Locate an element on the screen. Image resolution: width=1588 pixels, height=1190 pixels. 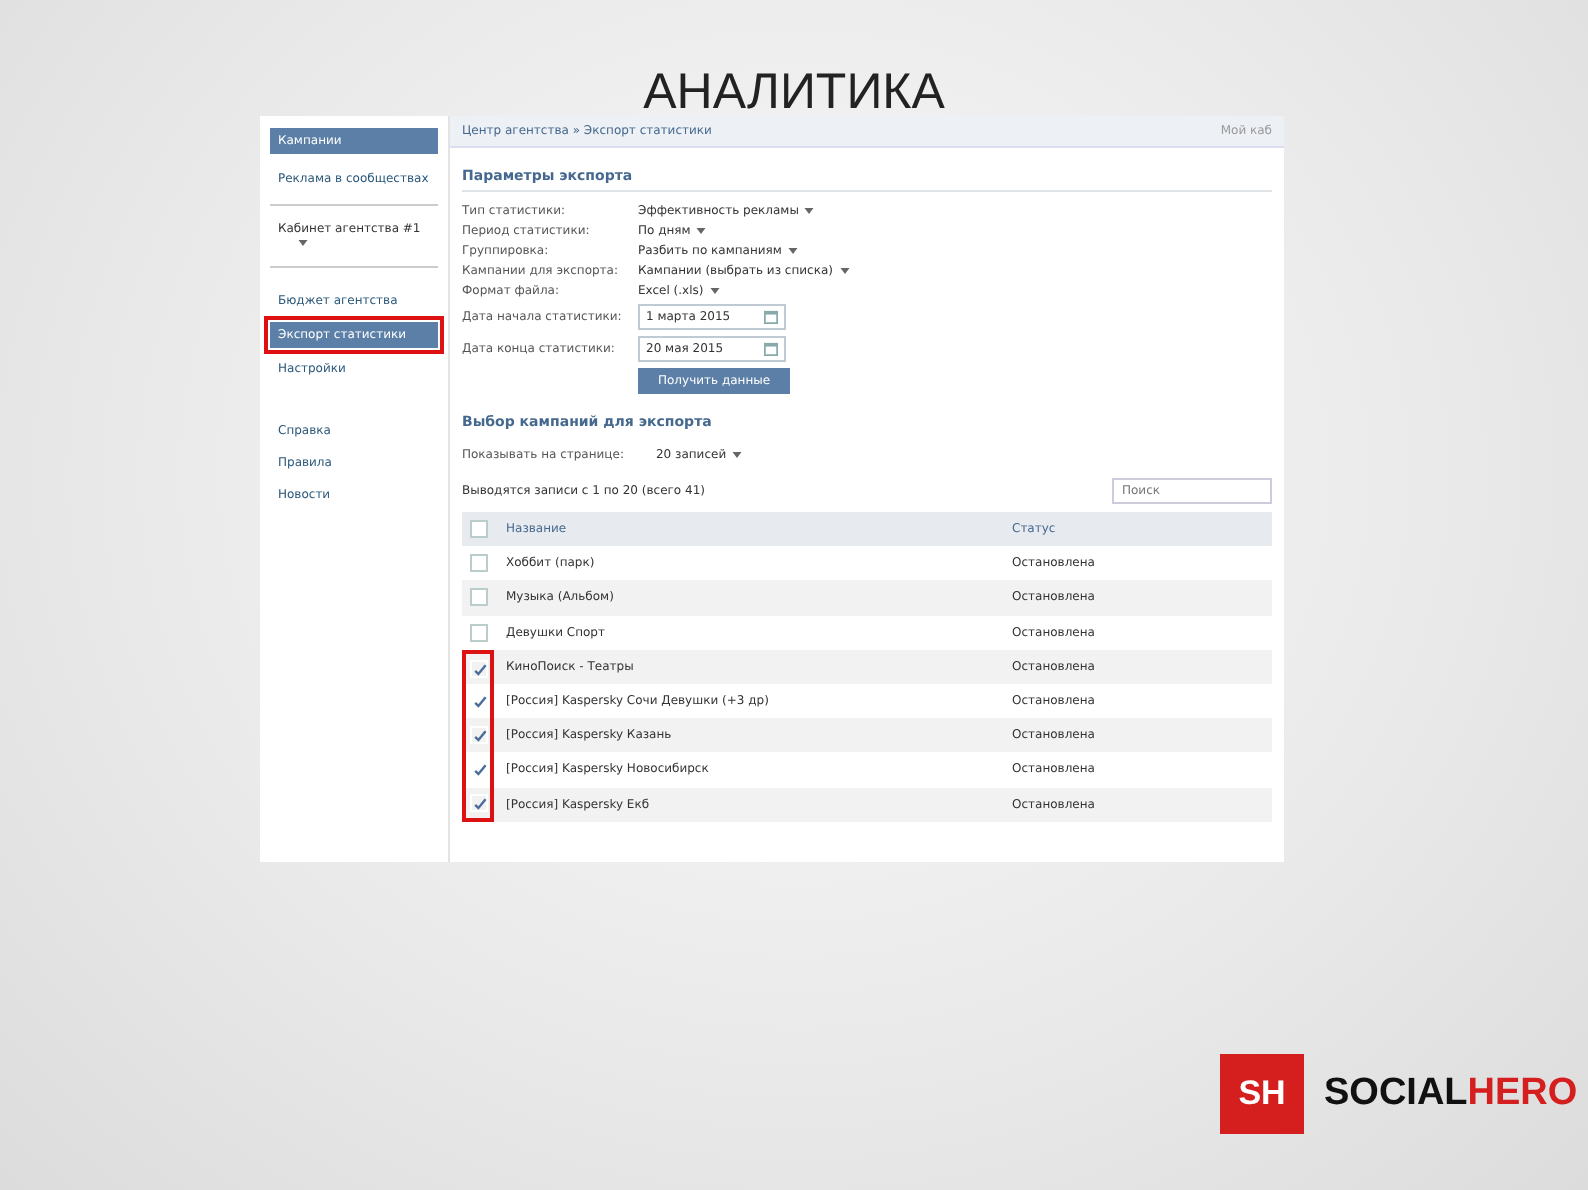
select-all-checkbox is located at coordinates (478, 529).